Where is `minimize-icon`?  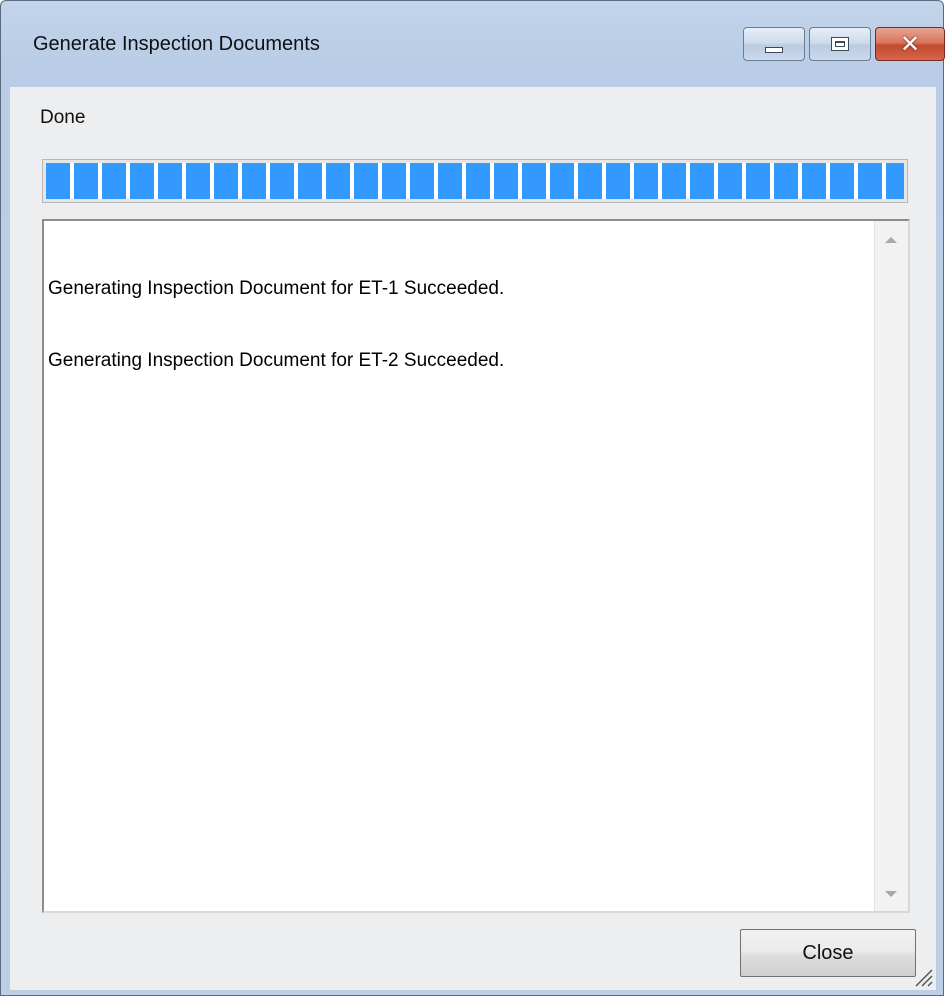 minimize-icon is located at coordinates (774, 50).